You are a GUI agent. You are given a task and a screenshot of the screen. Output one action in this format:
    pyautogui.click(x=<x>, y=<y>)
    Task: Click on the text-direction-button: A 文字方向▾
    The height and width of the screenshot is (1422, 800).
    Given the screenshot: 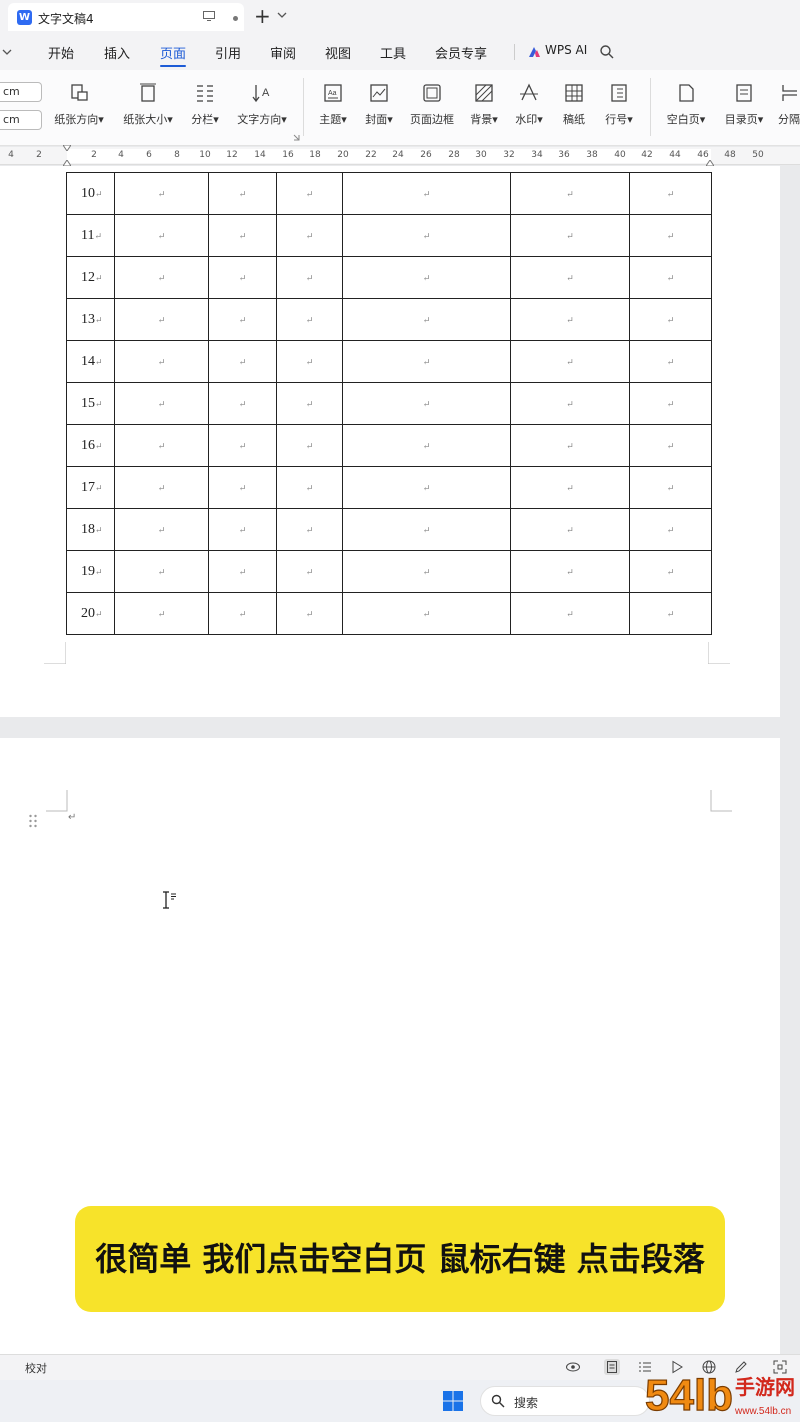 What is the action you would take?
    pyautogui.click(x=262, y=110)
    